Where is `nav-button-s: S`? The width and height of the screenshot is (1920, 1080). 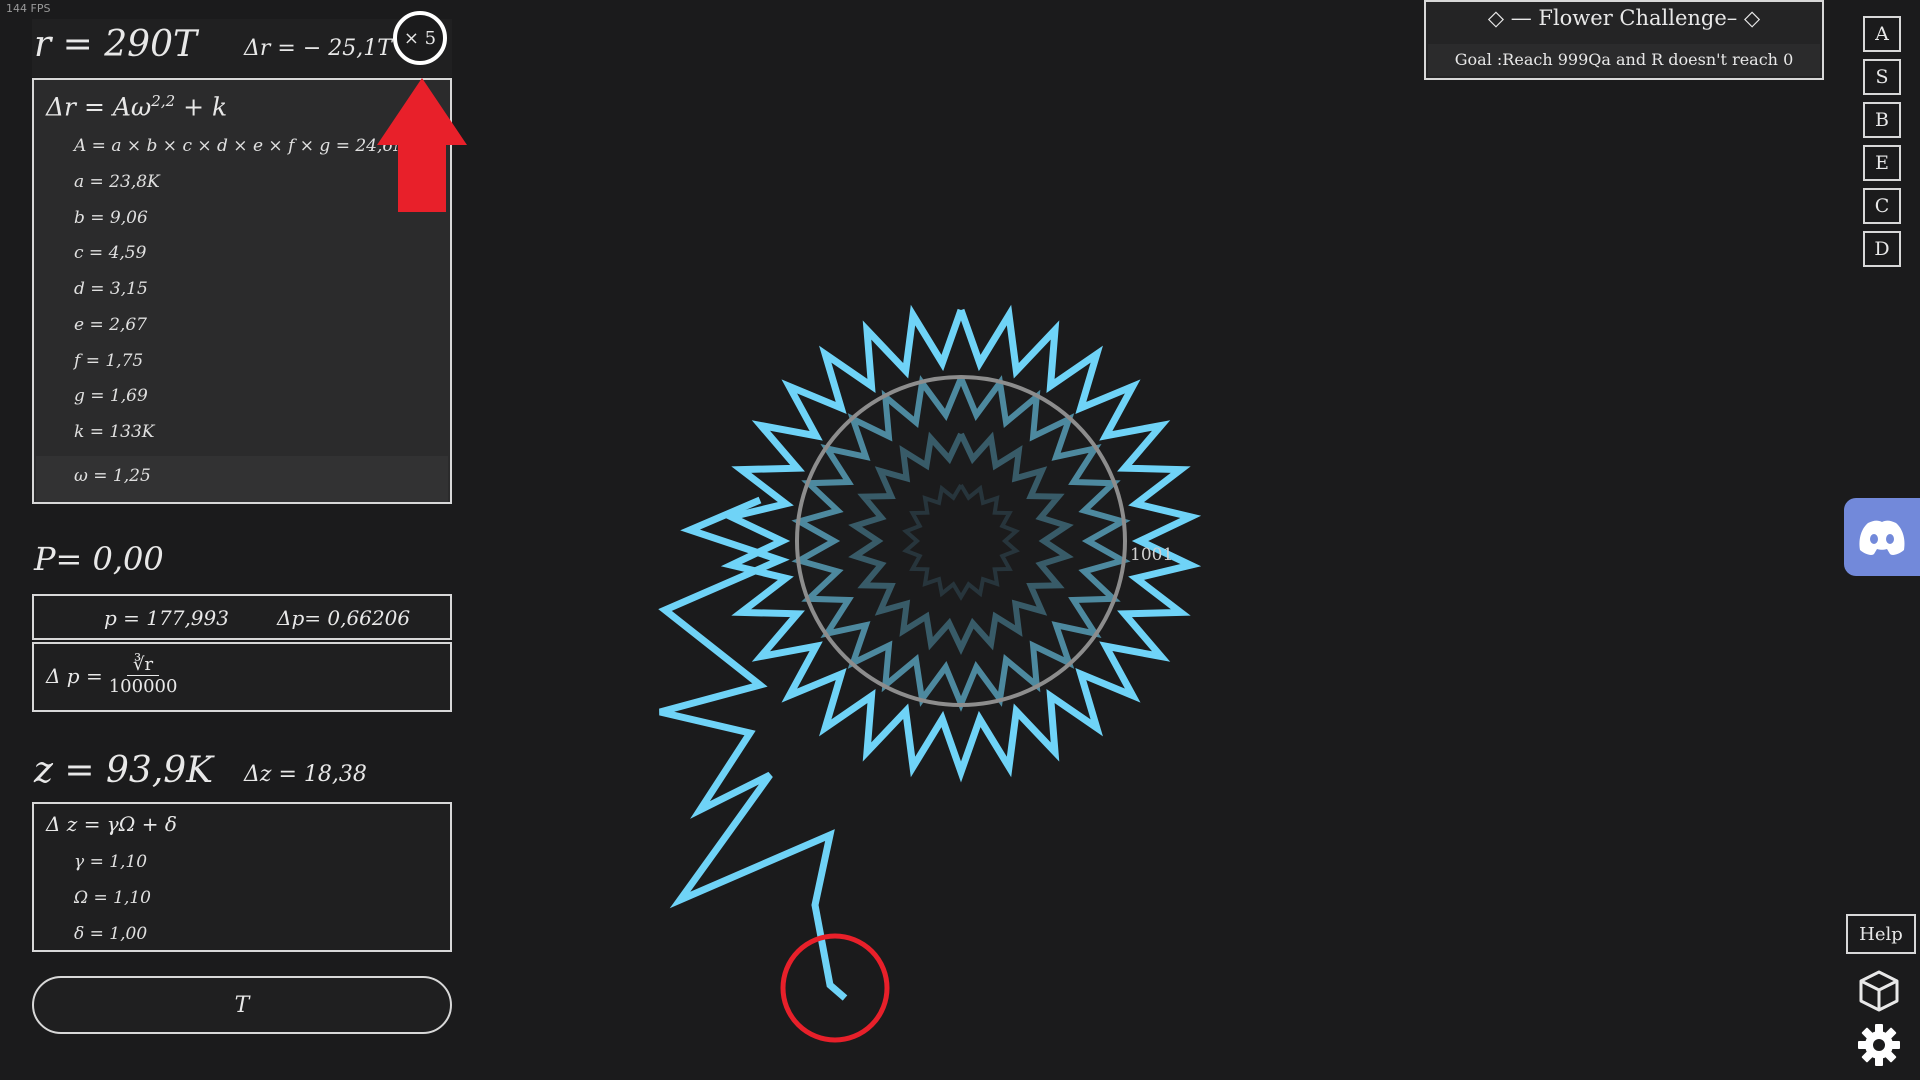
nav-button-s: S is located at coordinates (1882, 77).